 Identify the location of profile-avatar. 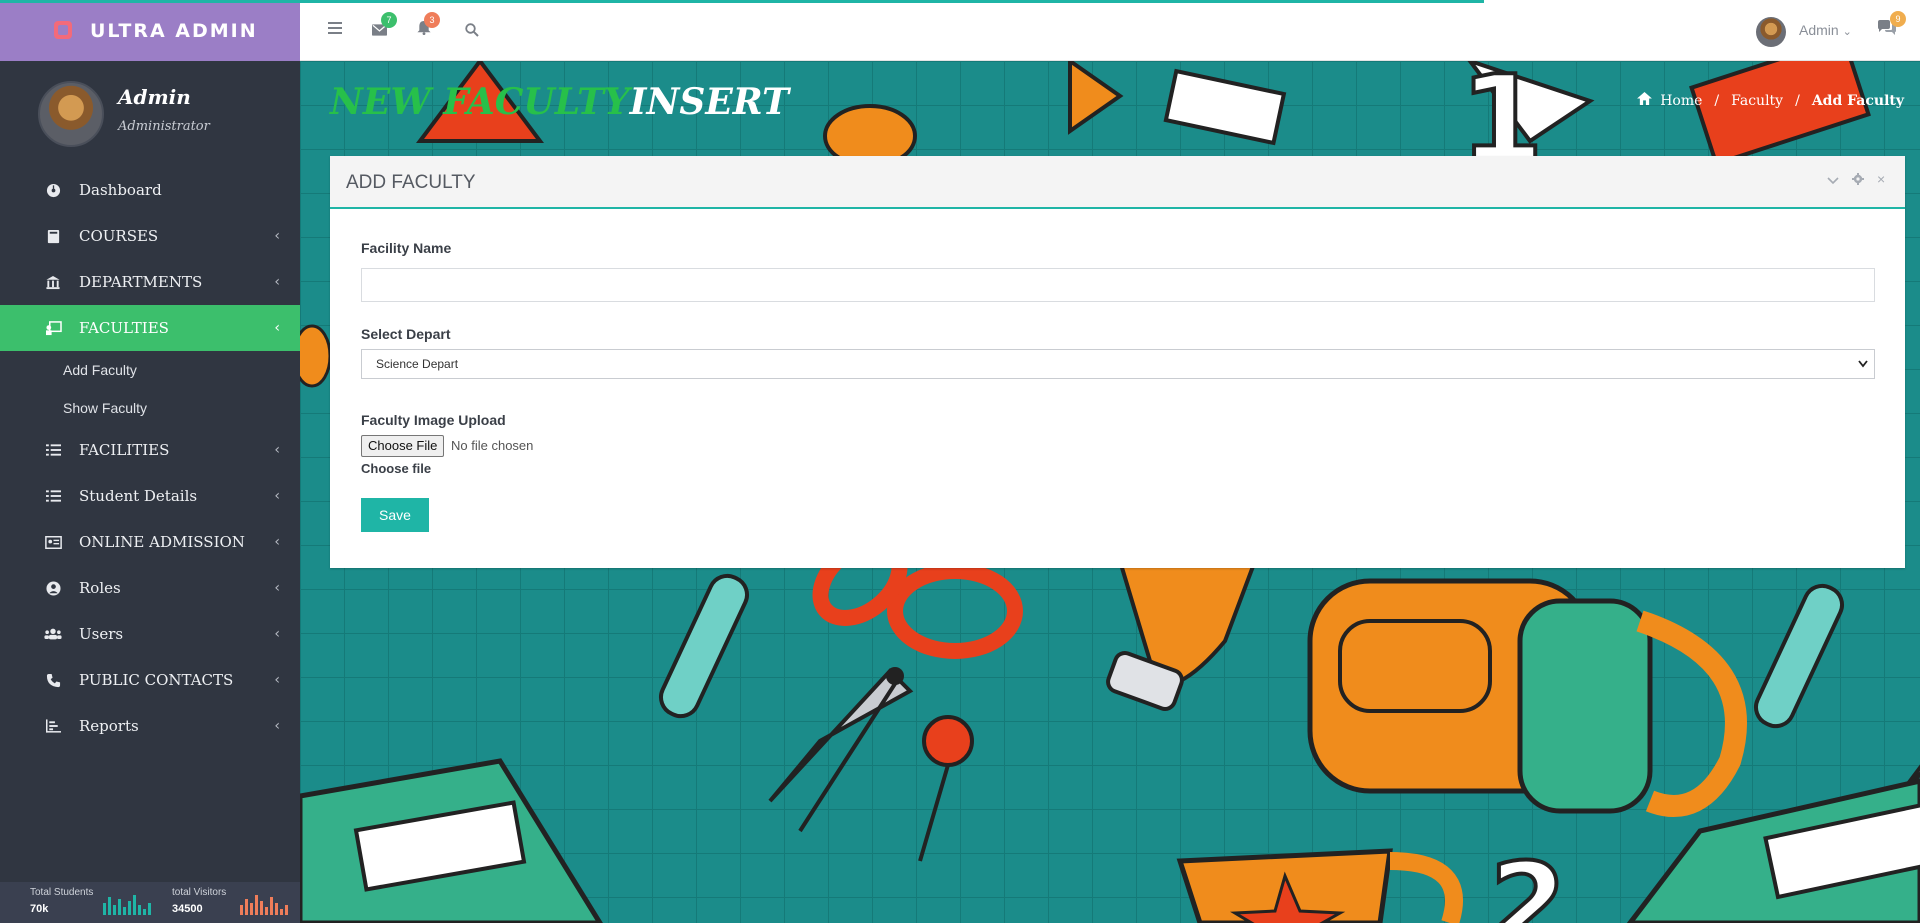
(71, 114).